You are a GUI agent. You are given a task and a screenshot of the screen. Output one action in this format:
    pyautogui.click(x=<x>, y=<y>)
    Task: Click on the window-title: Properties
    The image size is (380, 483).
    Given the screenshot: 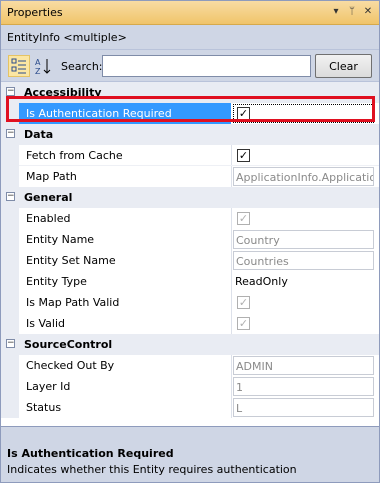 What is the action you would take?
    pyautogui.click(x=35, y=12)
    